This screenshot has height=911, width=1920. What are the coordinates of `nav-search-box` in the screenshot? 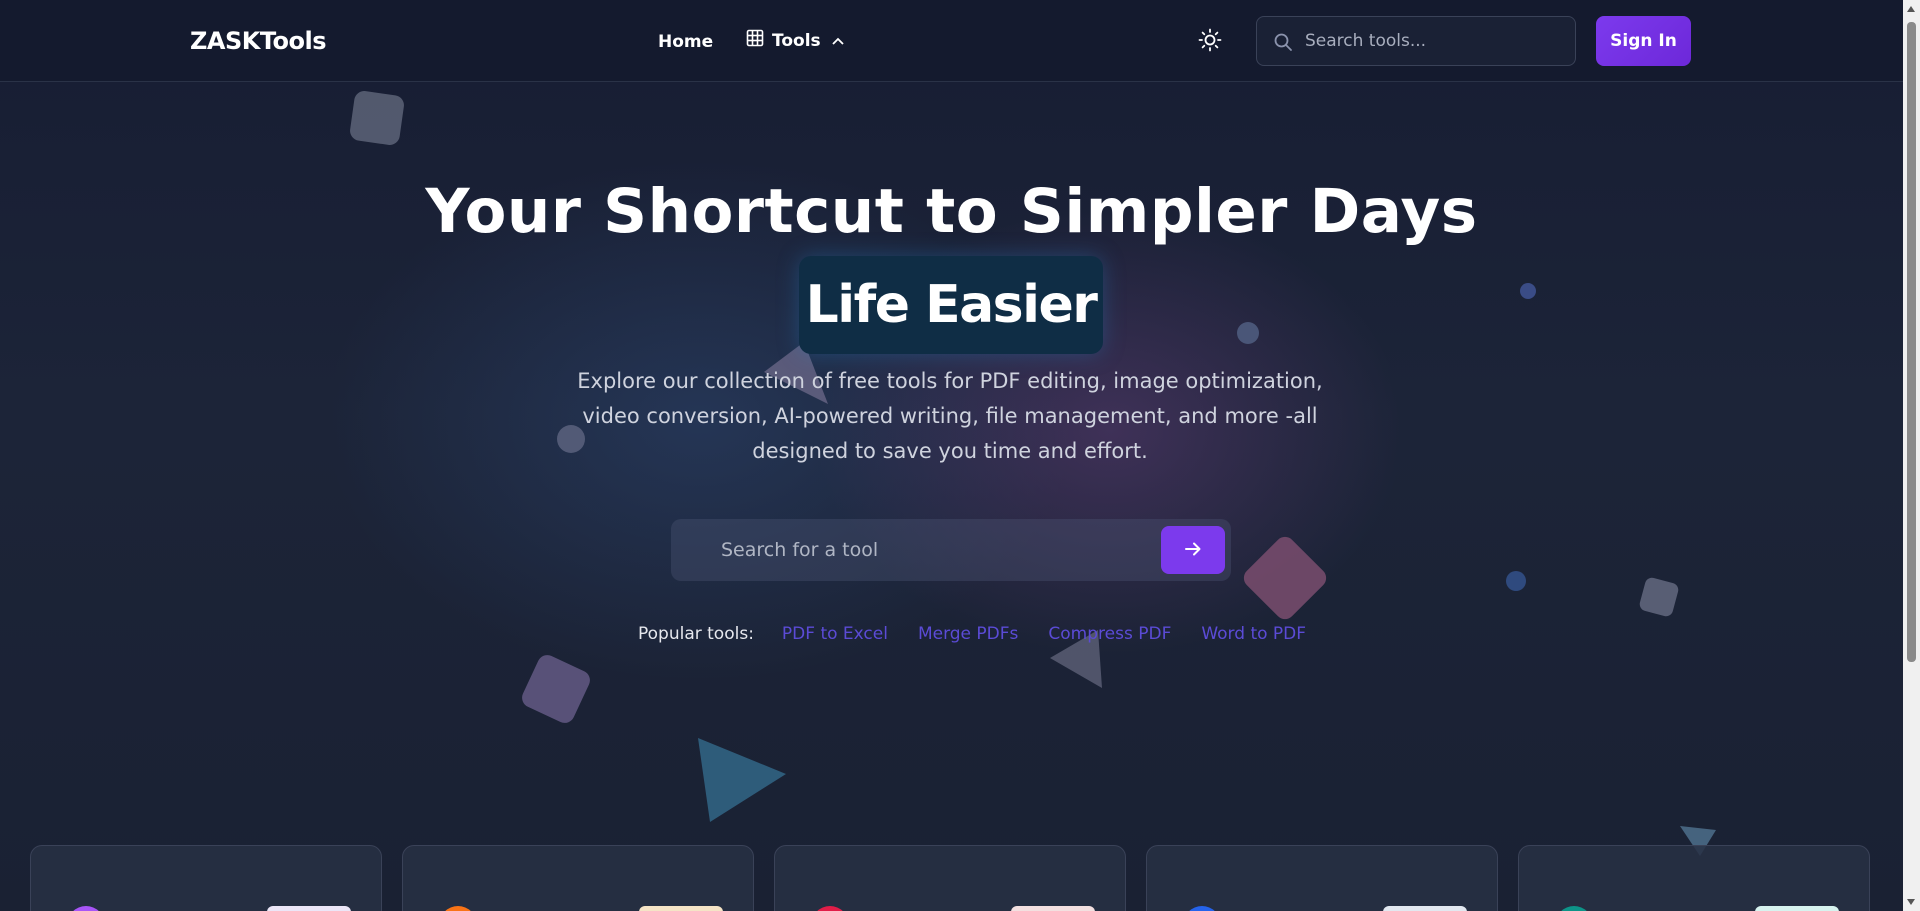 It's located at (1416, 41).